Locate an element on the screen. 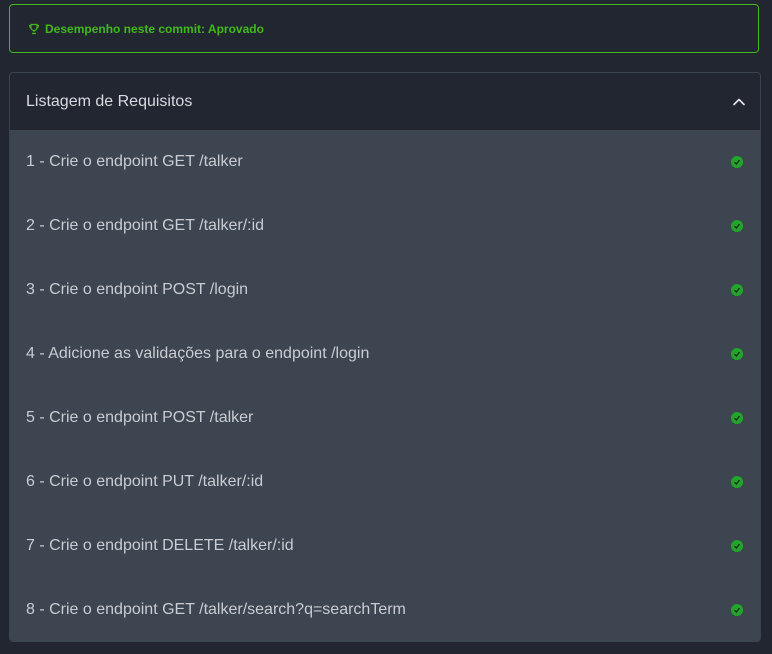 The height and width of the screenshot is (654, 772). trophy-icon is located at coordinates (34, 29).